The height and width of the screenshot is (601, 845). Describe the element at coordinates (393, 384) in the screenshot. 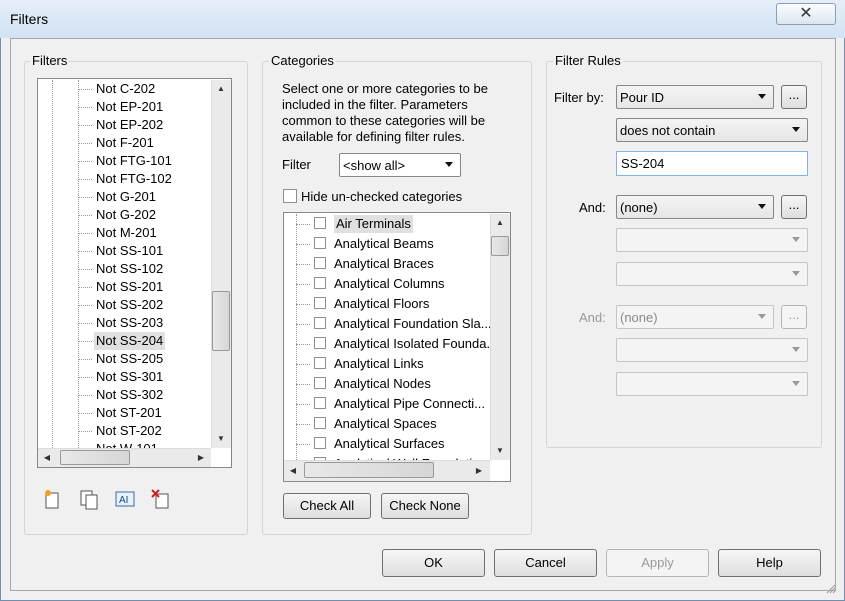

I see `category-list-item: Analytical Nodes` at that location.